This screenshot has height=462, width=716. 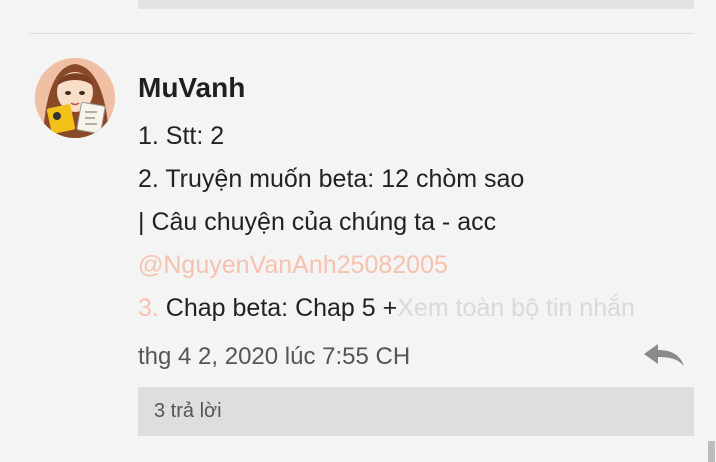 I want to click on scrollbar-thumb, so click(x=711, y=451).